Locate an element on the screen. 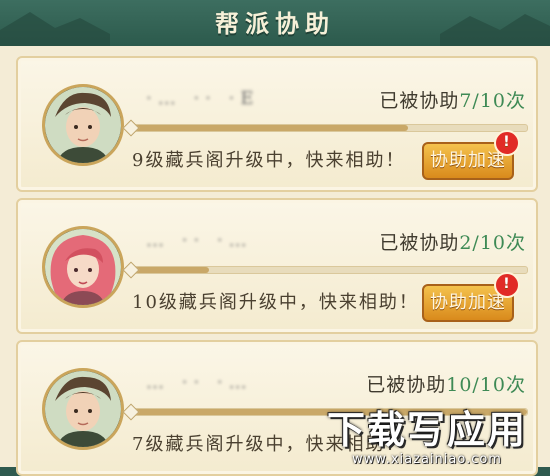 Image resolution: width=550 pixels, height=476 pixels. assist-status: 已被协助2/10次 is located at coordinates (452, 241).